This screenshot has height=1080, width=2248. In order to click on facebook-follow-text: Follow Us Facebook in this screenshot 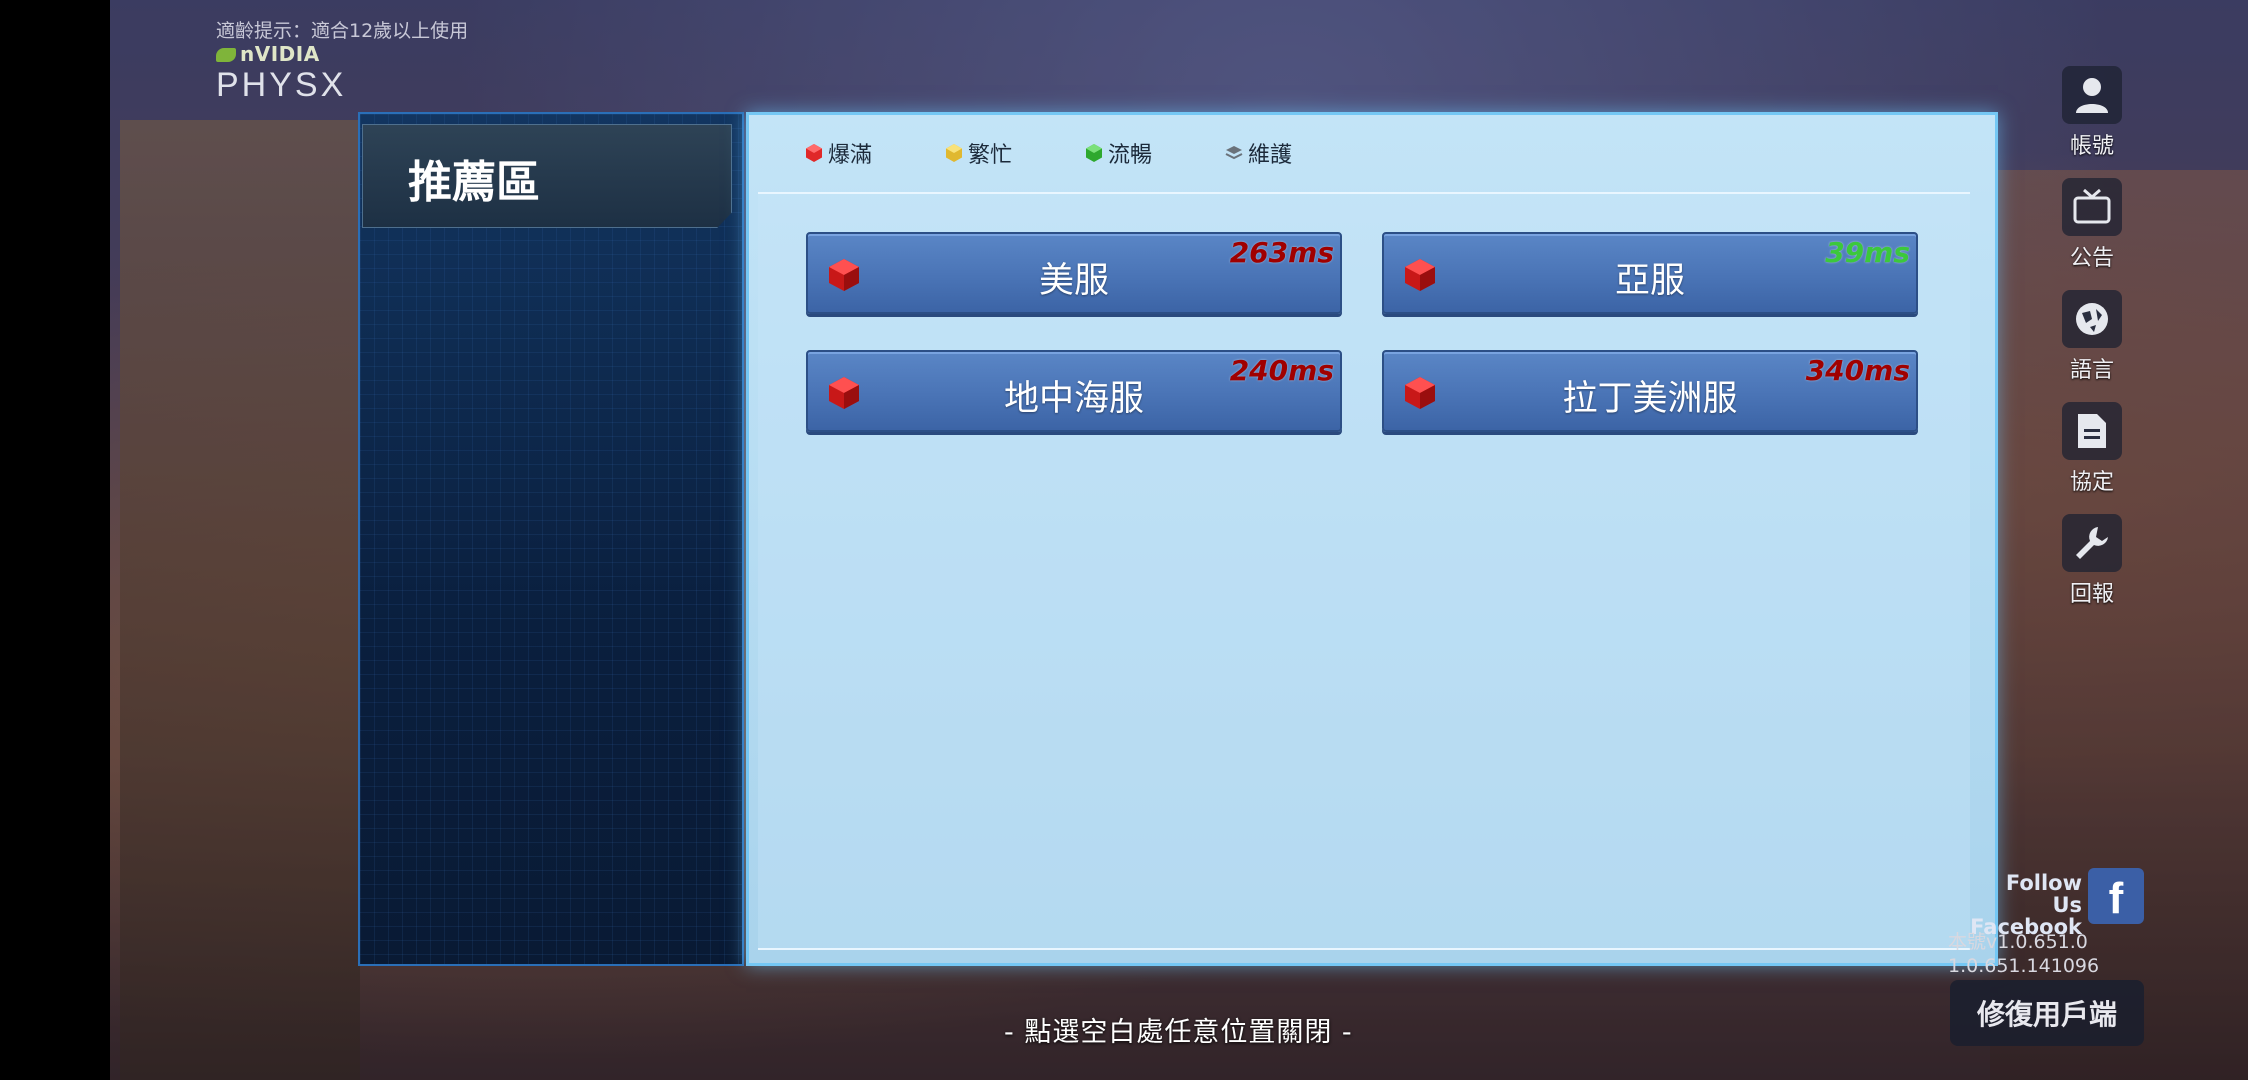, I will do `click(2026, 905)`.